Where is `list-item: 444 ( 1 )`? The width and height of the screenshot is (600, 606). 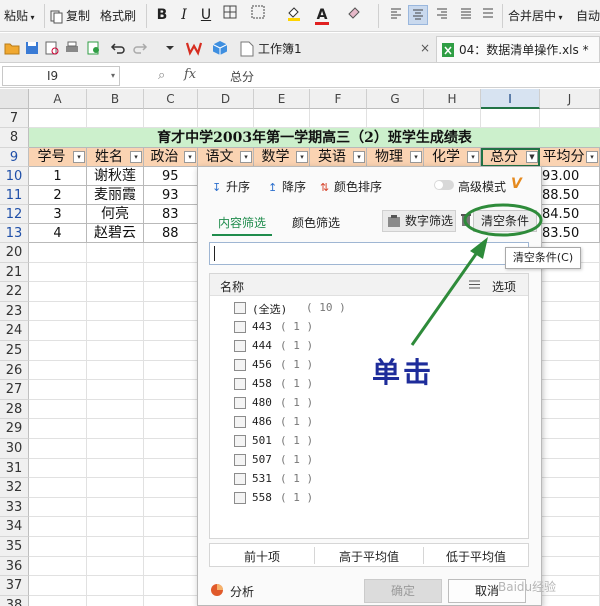
list-item: 444 ( 1 ) is located at coordinates (369, 346).